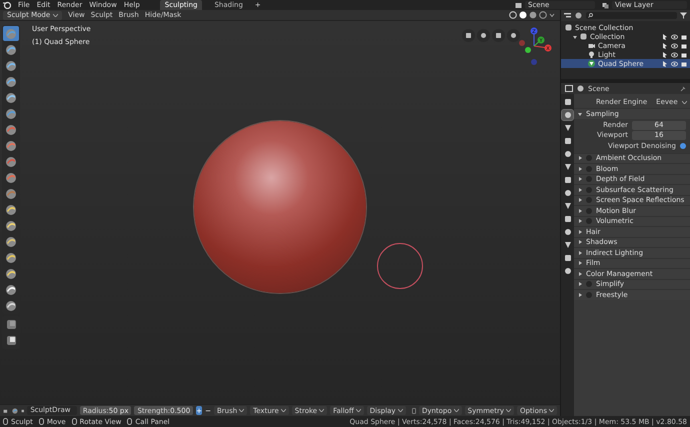 Image resolution: width=690 pixels, height=427 pixels. I want to click on checkbox, so click(683, 145).